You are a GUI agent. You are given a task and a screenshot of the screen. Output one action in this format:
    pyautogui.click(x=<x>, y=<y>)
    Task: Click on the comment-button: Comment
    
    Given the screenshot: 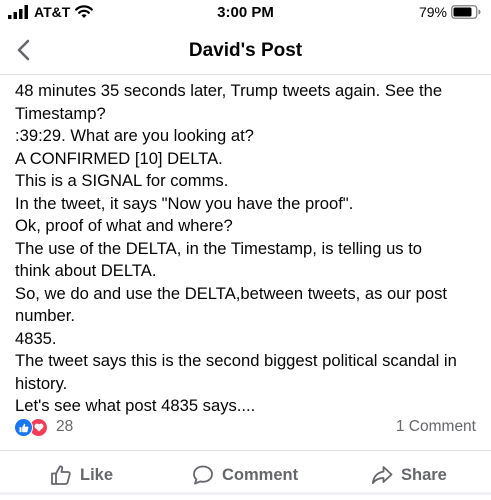 What is the action you would take?
    pyautogui.click(x=245, y=475)
    